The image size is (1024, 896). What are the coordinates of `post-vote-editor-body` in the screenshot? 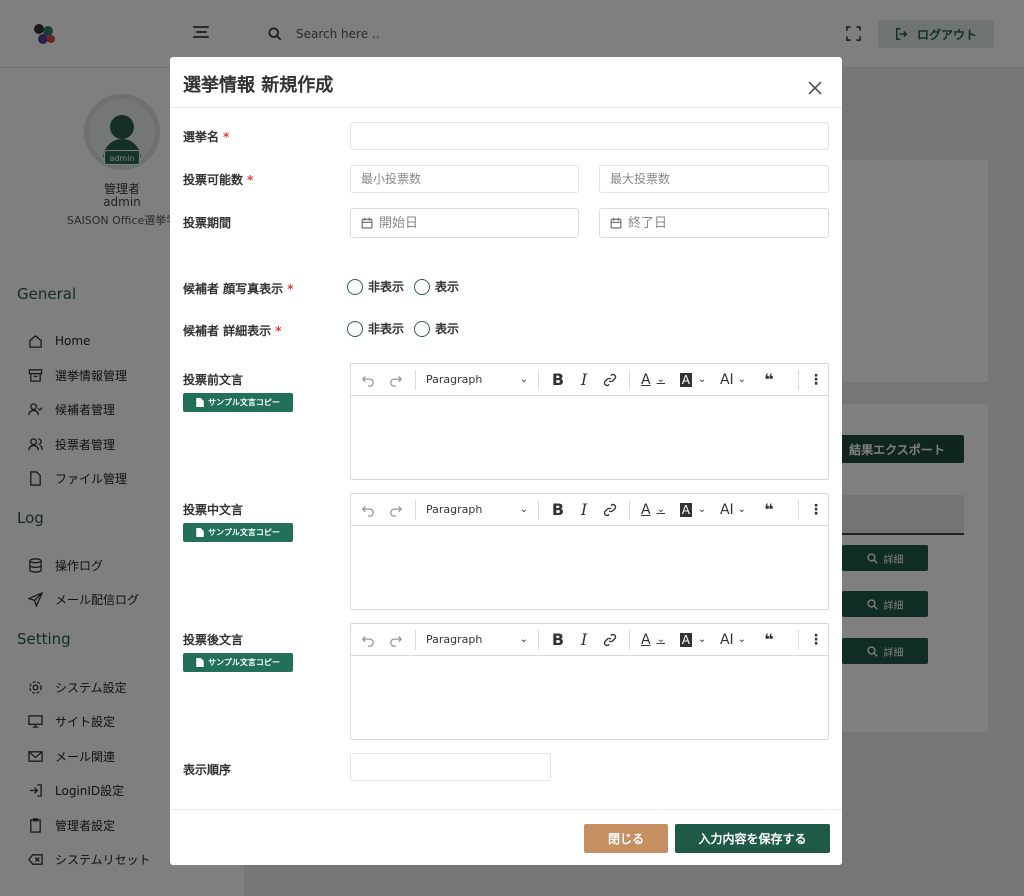 It's located at (589, 697).